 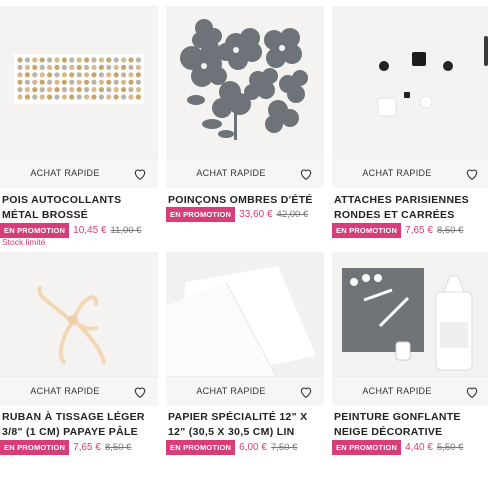 I want to click on price-row: EN PROMOTION 33,60 €42,00 €, so click(x=245, y=214).